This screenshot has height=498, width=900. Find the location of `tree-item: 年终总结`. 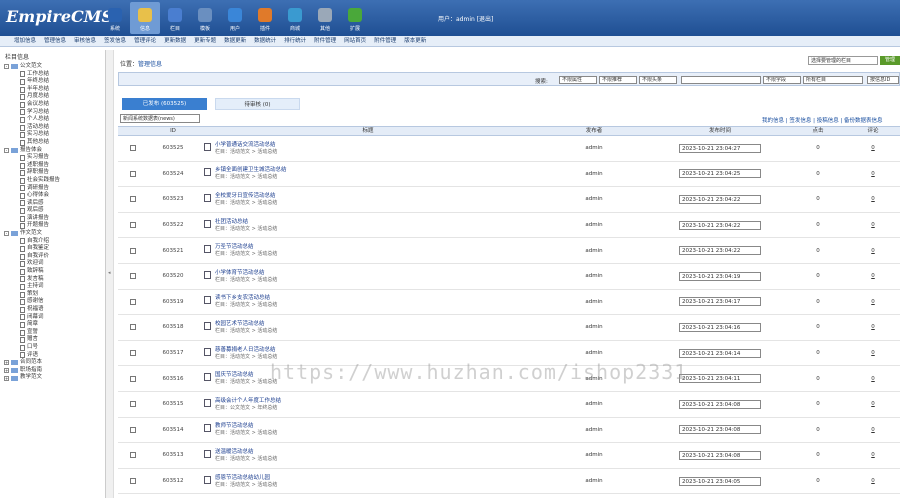

tree-item: 年终总结 is located at coordinates (52, 82).